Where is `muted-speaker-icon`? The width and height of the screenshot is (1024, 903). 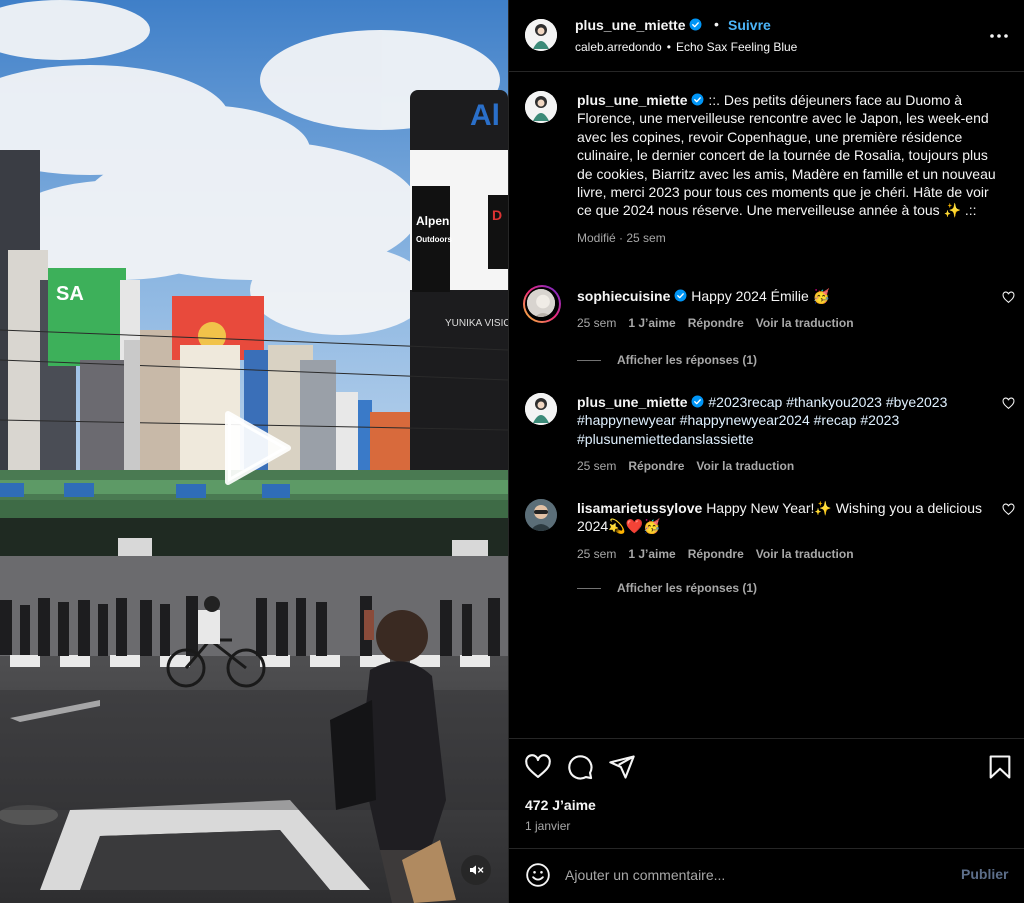 muted-speaker-icon is located at coordinates (477, 870).